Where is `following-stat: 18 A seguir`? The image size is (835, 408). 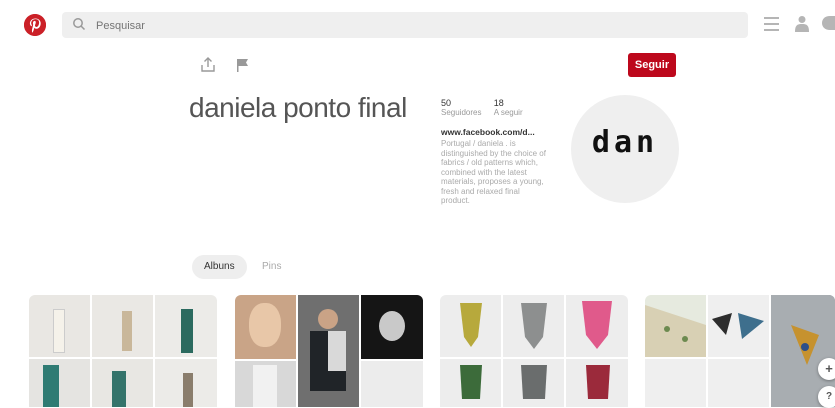 following-stat: 18 A seguir is located at coordinates (508, 107).